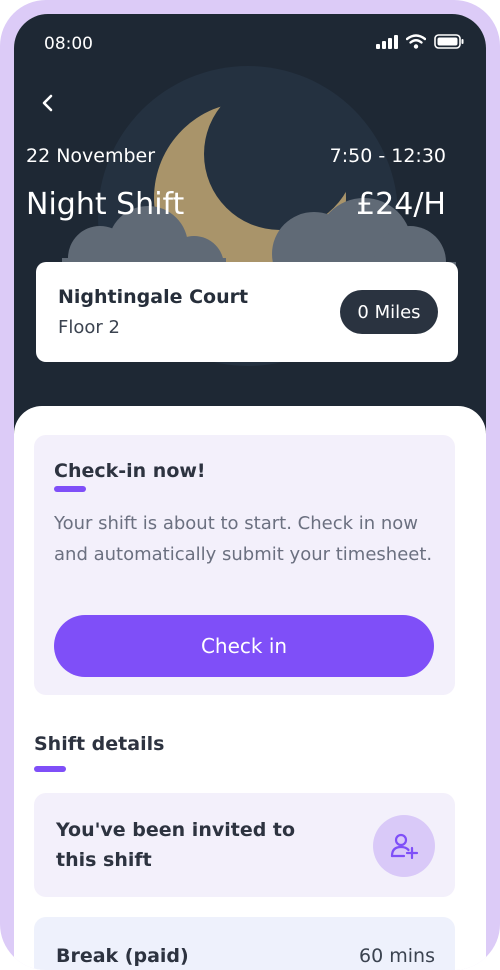 The height and width of the screenshot is (970, 500). What do you see at coordinates (176, 845) in the screenshot?
I see `invite-text: You've been invited to this shift` at bounding box center [176, 845].